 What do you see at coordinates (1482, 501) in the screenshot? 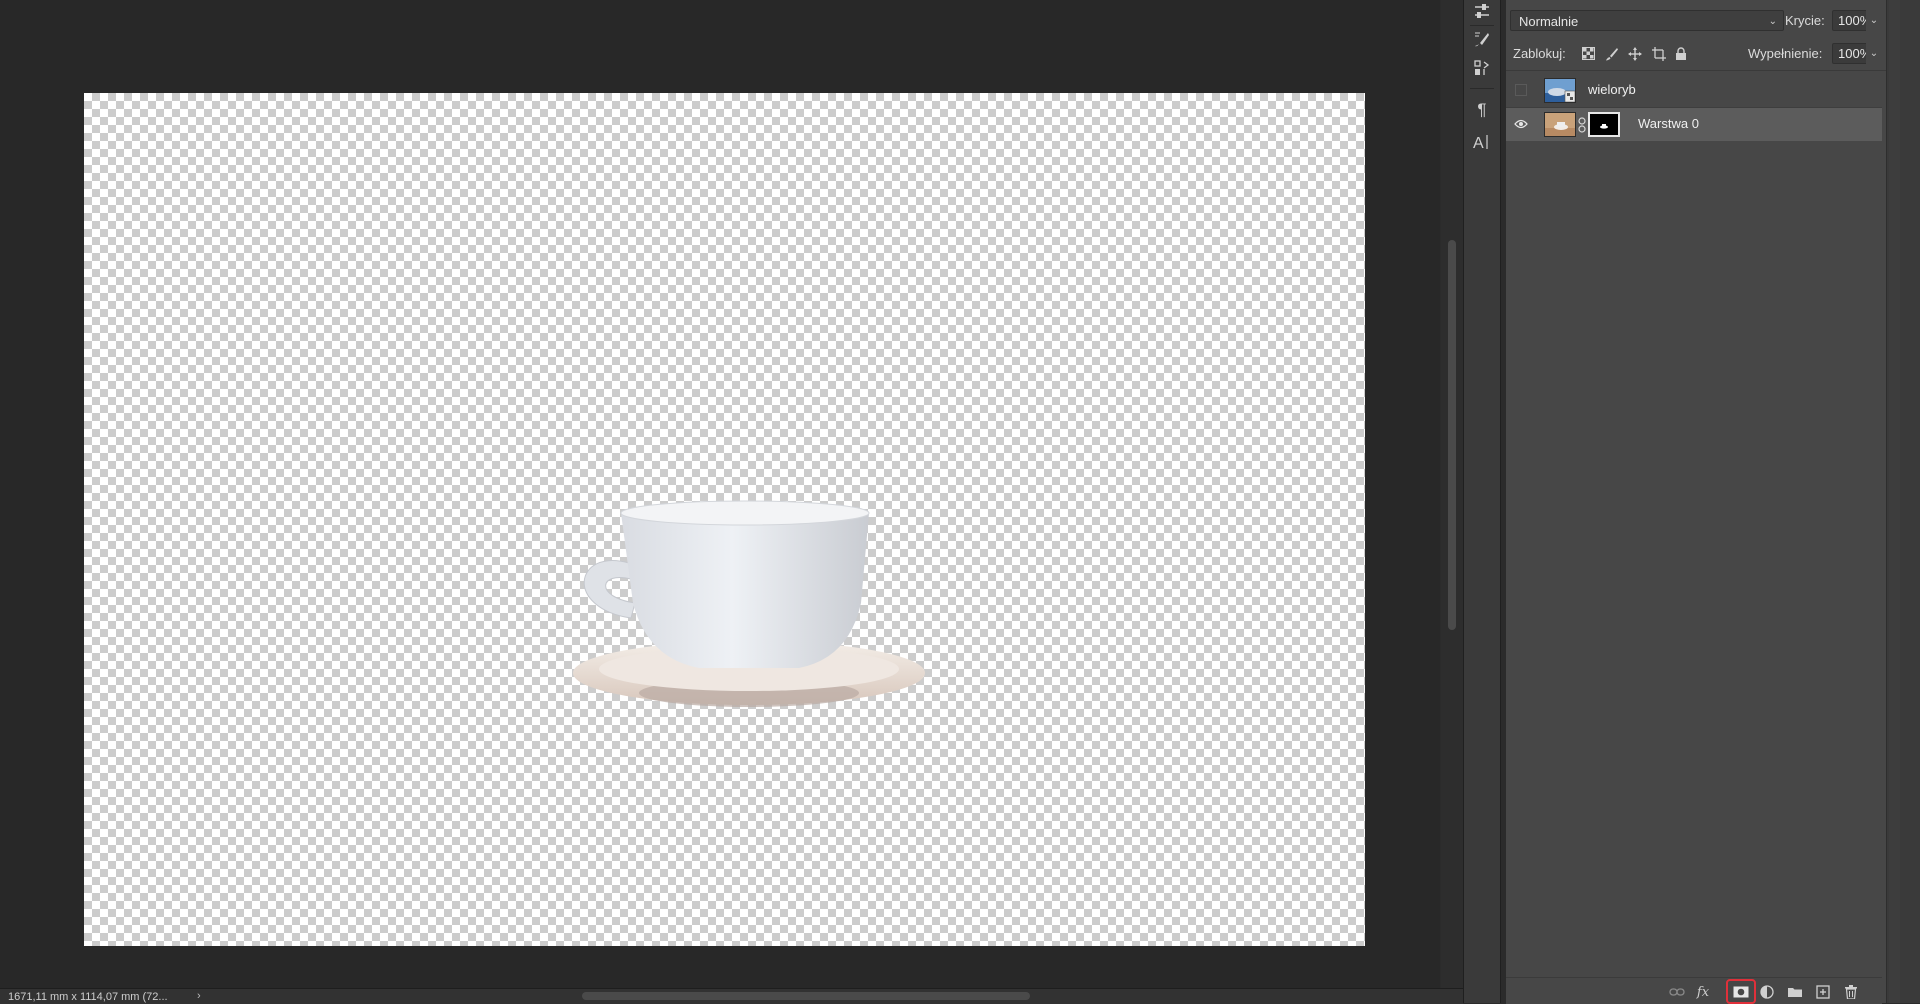
I see `collapsed-panels-column: ¶ A` at bounding box center [1482, 501].